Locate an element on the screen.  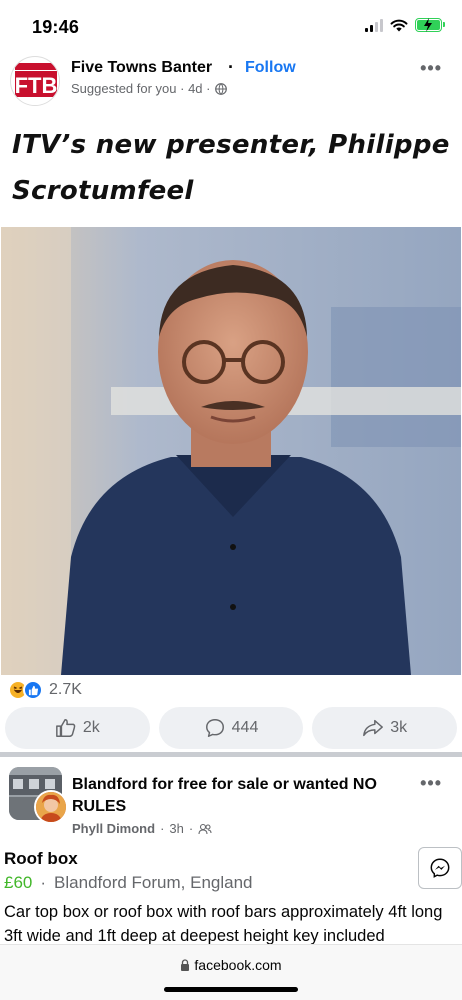
post2-meta: Phyll Dimond · 3h · is located at coordinates (142, 828).